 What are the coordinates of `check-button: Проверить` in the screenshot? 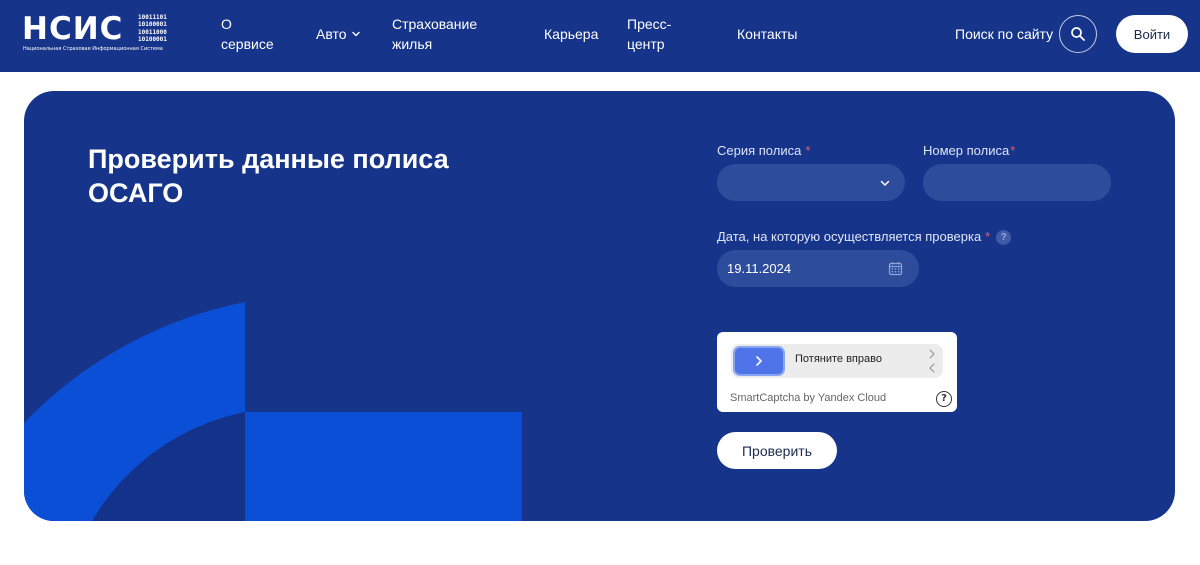 It's located at (777, 450).